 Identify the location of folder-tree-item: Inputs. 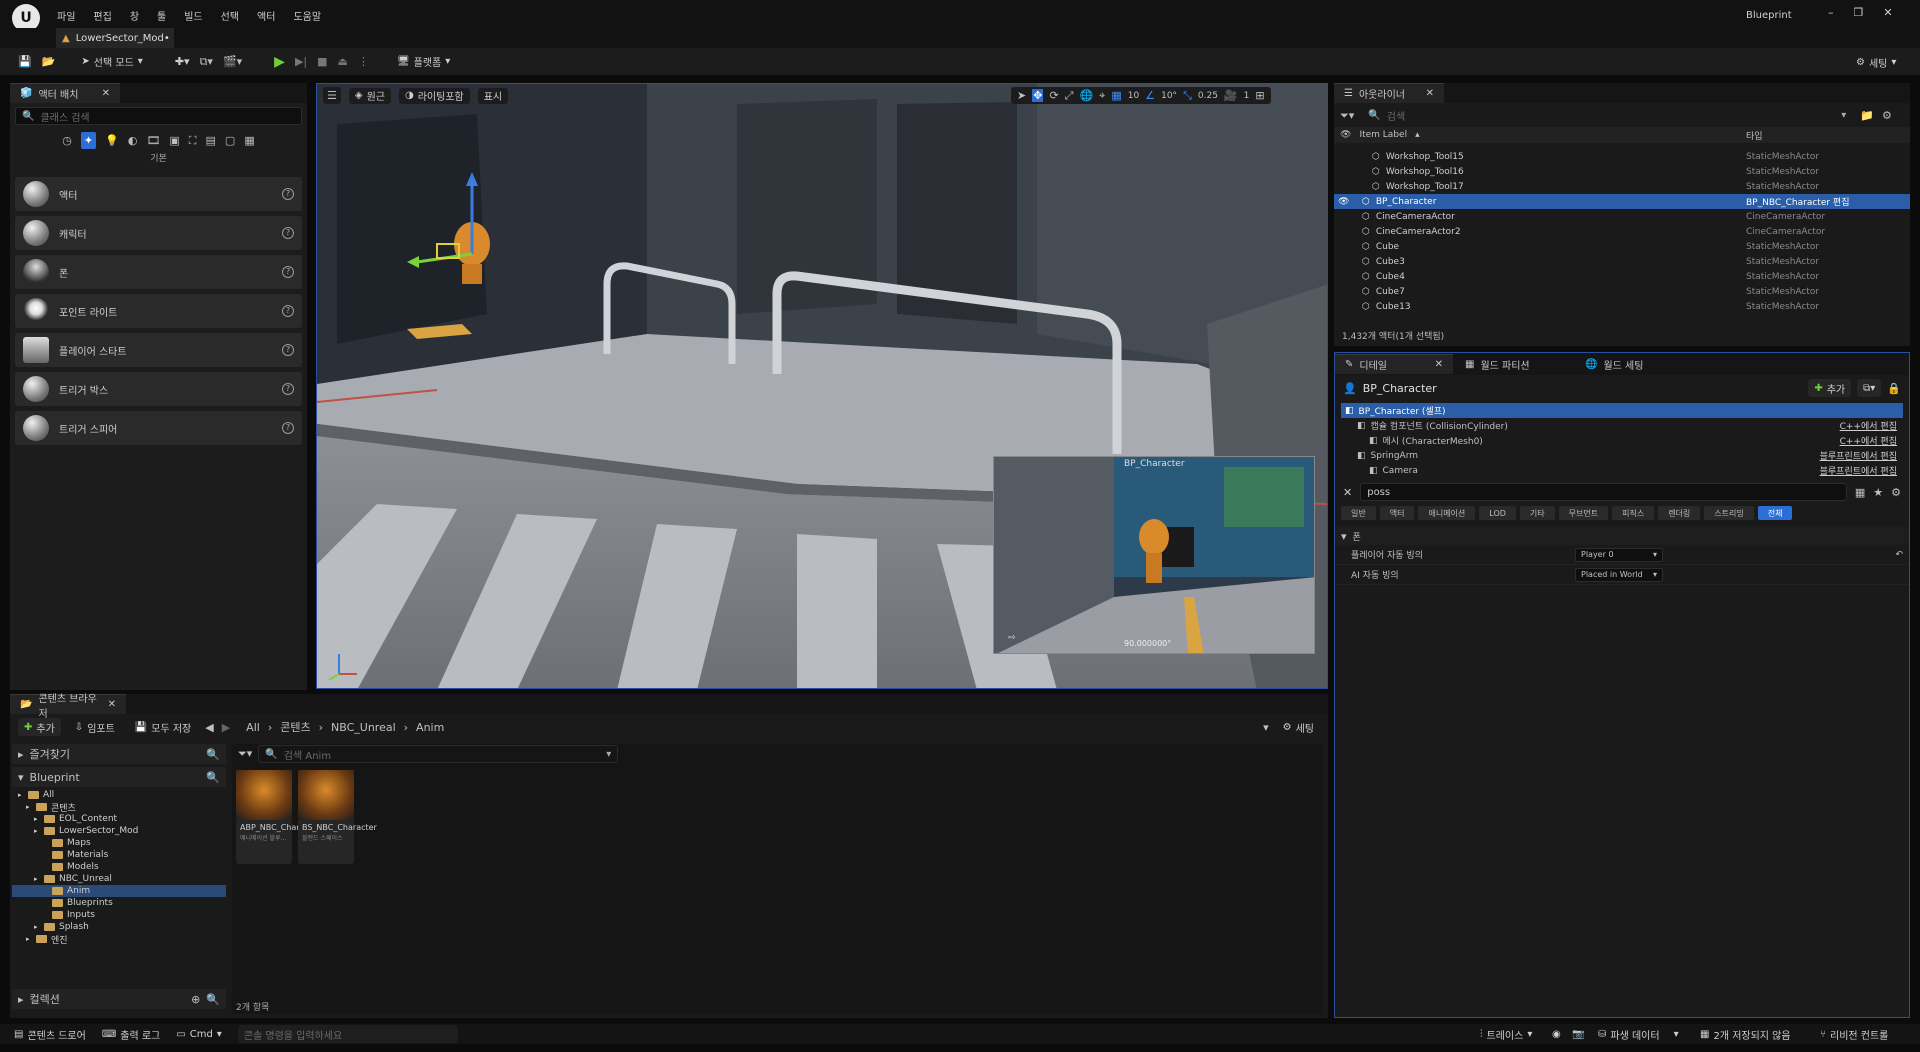
(119, 915).